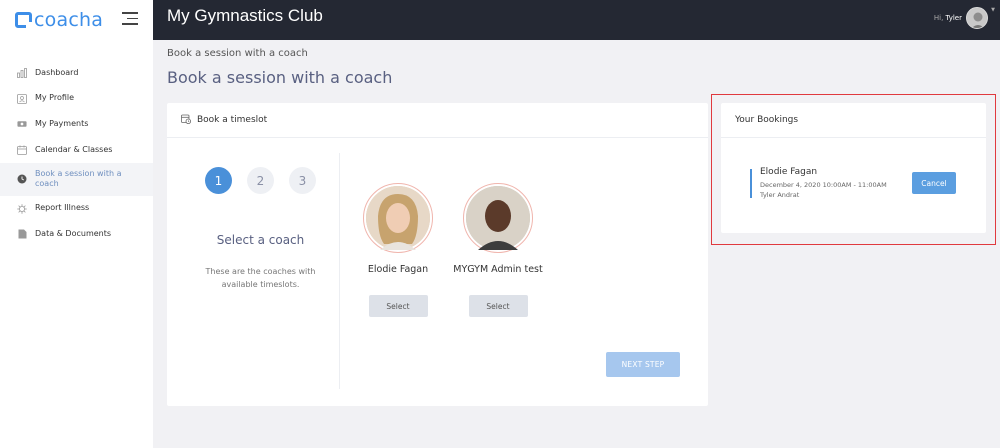 This screenshot has height=448, width=1000. I want to click on sidebar-item-label: Dashboard, so click(57, 72).